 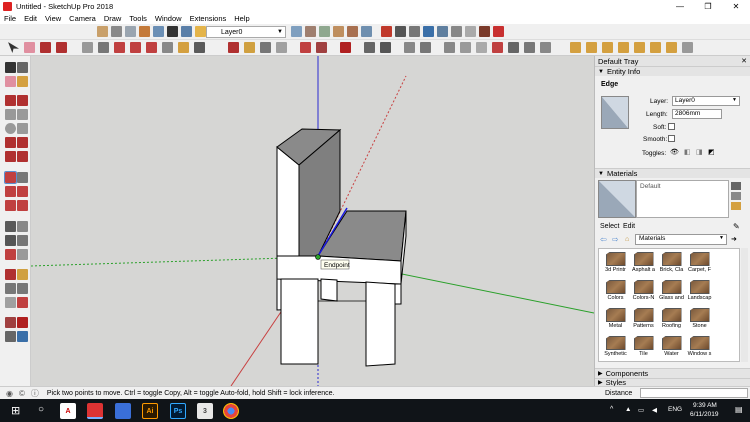 I want to click on windows-start-icon: ⊞, so click(x=15, y=410).